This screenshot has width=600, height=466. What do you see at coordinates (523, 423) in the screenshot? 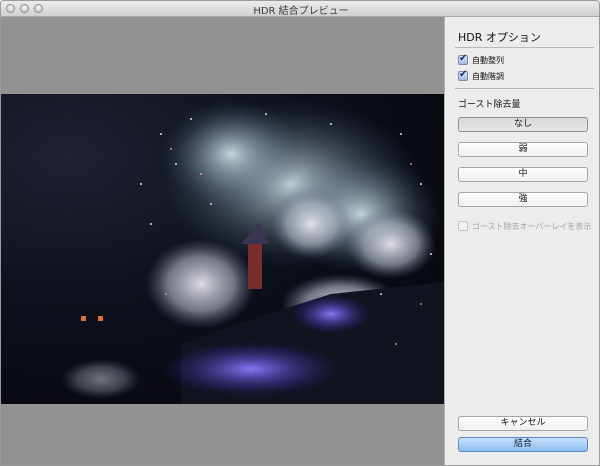
I see `cancel-button: キャンセル` at bounding box center [523, 423].